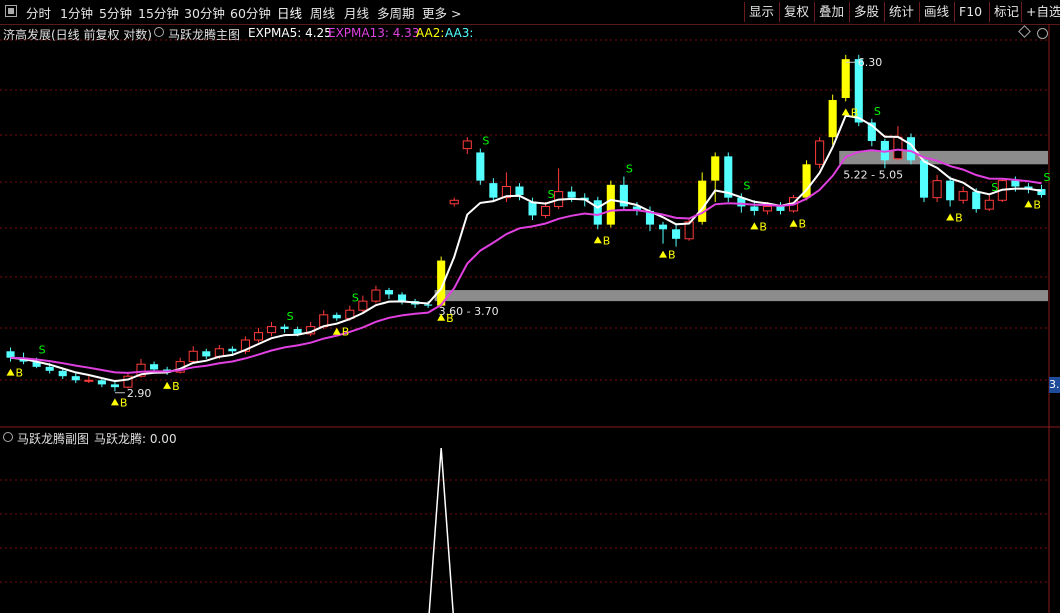  What do you see at coordinates (139, 393) in the screenshot?
I see `price-annotation: 2.90` at bounding box center [139, 393].